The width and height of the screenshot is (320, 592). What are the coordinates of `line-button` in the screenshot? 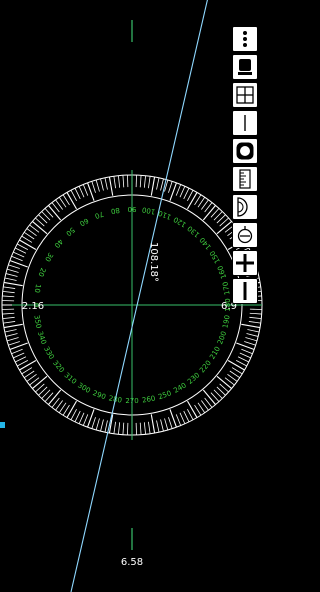 It's located at (245, 123).